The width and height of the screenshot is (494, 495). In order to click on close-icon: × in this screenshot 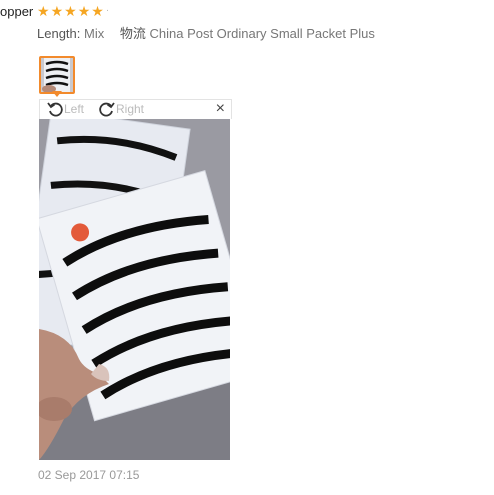, I will do `click(220, 109)`.